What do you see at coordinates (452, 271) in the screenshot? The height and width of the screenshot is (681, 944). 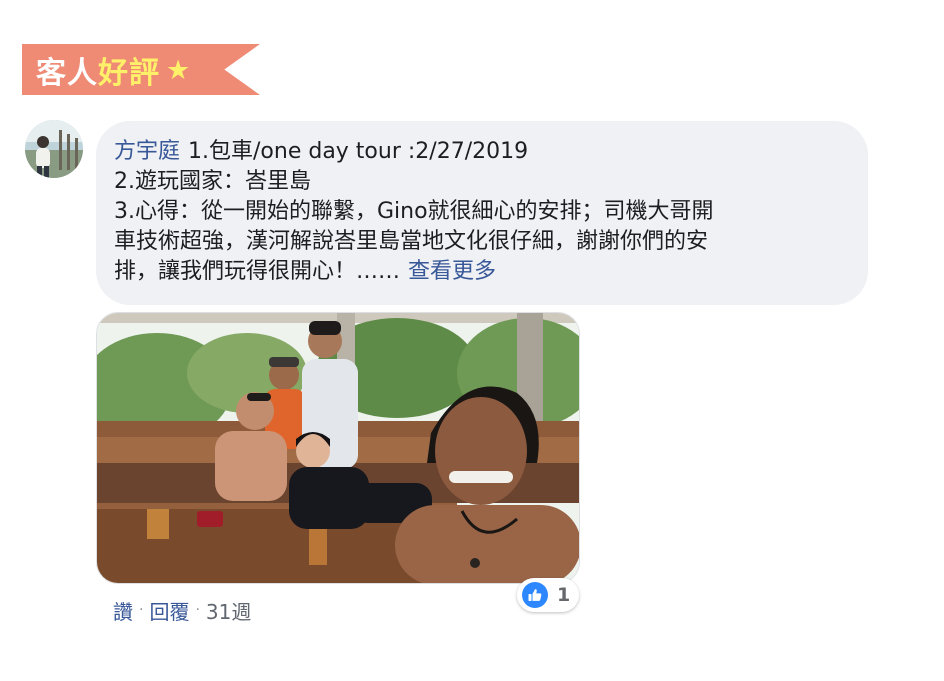 I see `see-more-link: 查看更多` at bounding box center [452, 271].